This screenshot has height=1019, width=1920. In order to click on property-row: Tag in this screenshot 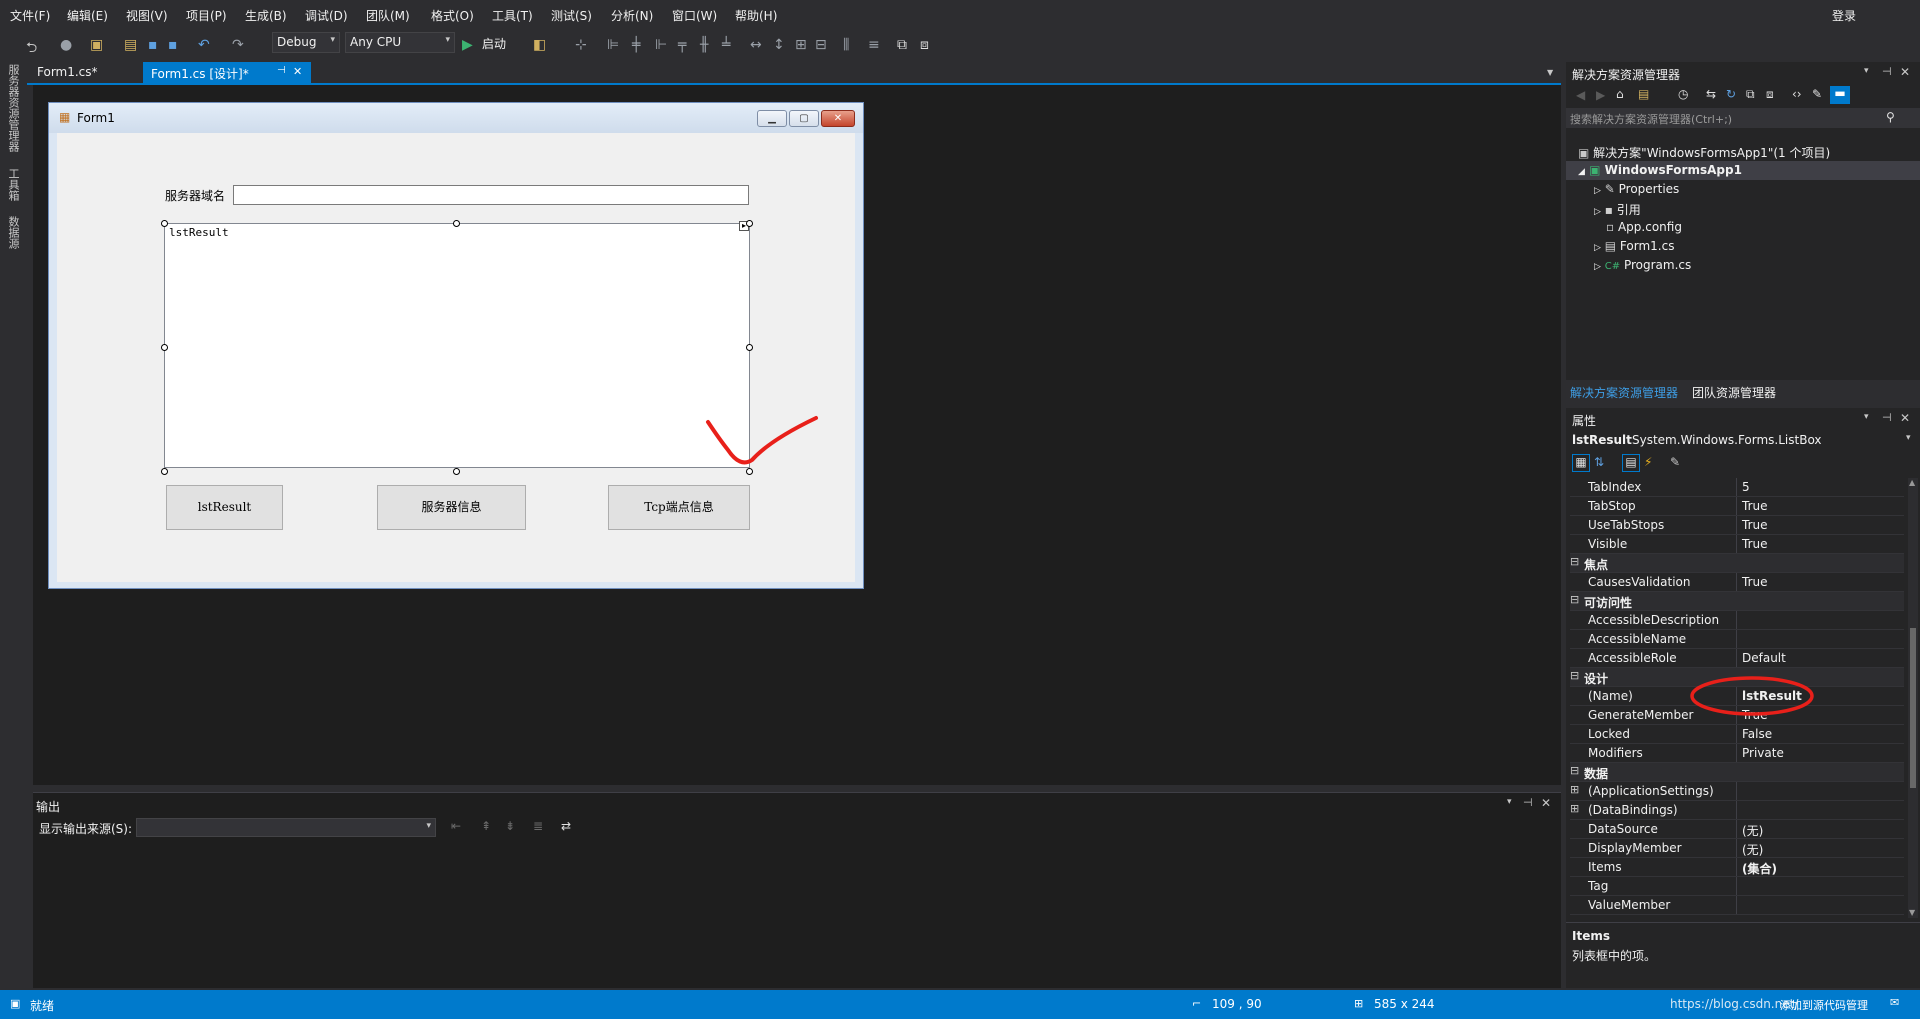, I will do `click(1737, 886)`.